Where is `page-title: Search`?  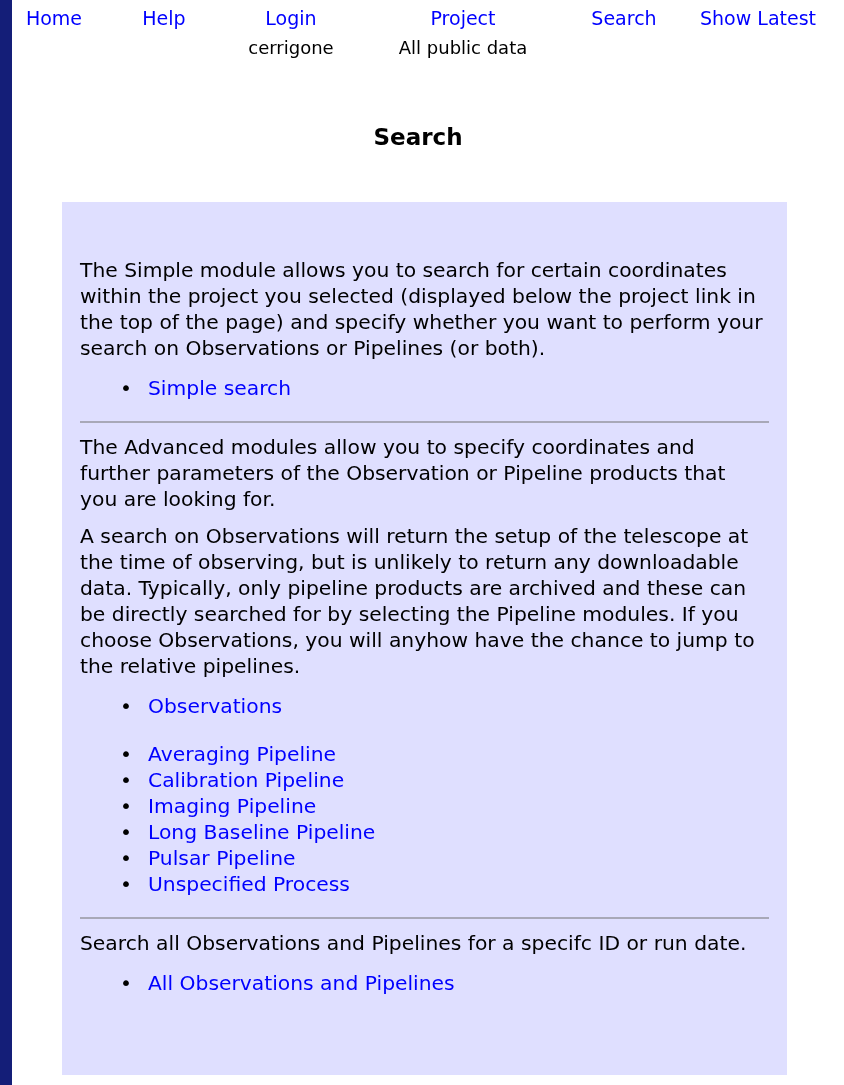
page-title: Search is located at coordinates (418, 137).